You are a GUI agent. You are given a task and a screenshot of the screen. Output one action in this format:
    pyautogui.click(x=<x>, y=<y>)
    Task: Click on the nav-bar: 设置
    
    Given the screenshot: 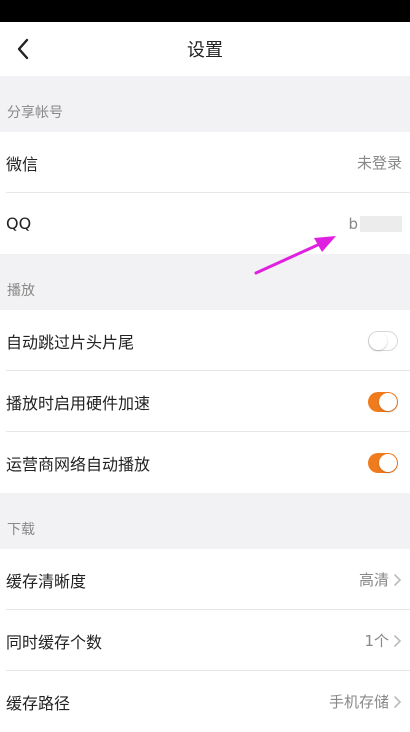 What is the action you would take?
    pyautogui.click(x=205, y=49)
    